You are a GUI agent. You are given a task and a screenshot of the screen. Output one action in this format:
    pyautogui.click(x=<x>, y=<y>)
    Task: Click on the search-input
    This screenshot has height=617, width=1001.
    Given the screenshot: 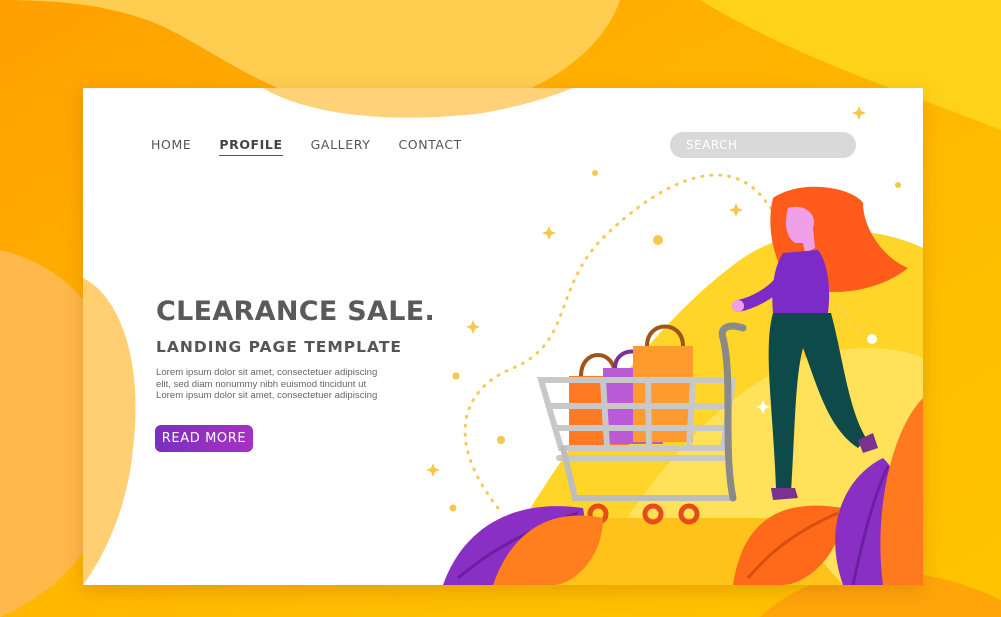 What is the action you would take?
    pyautogui.click(x=763, y=145)
    